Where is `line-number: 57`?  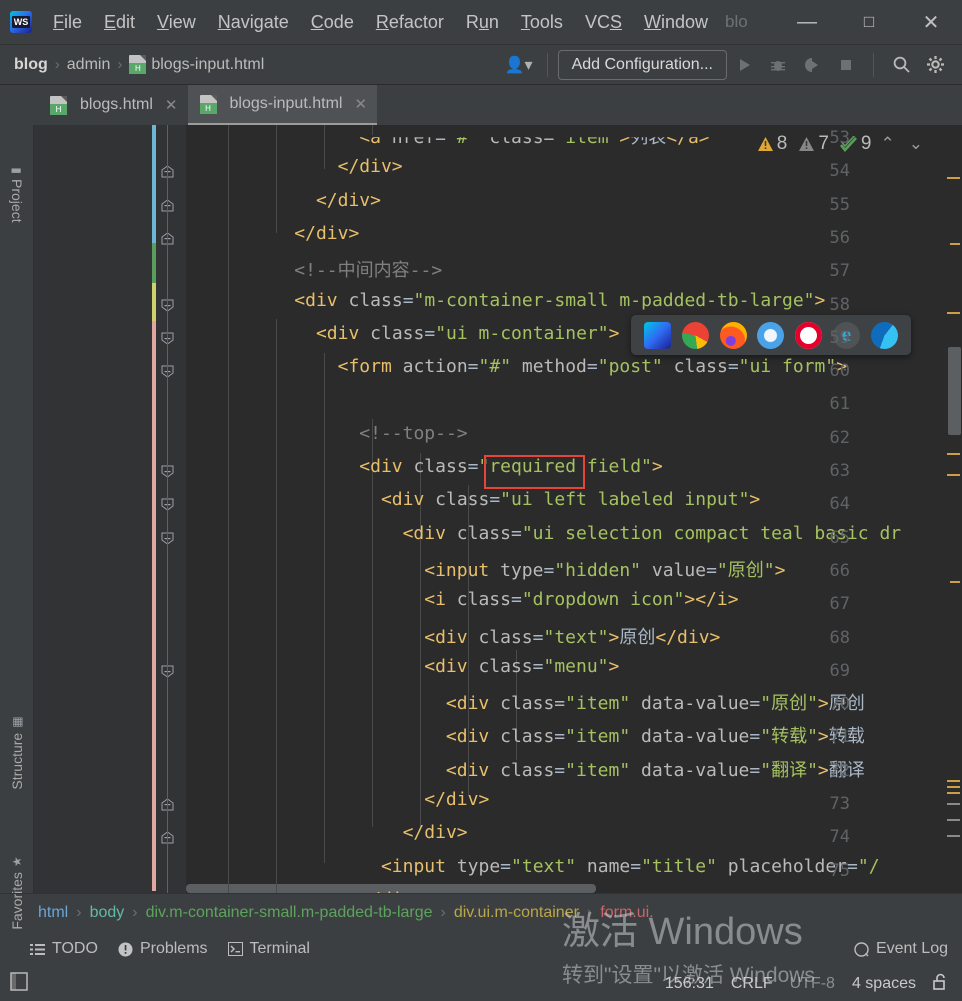 line-number: 57 is located at coordinates (839, 271).